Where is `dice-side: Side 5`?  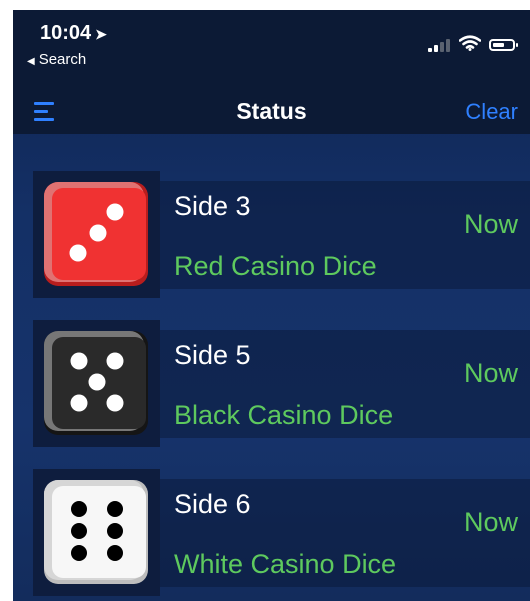
dice-side: Side 5 is located at coordinates (212, 355).